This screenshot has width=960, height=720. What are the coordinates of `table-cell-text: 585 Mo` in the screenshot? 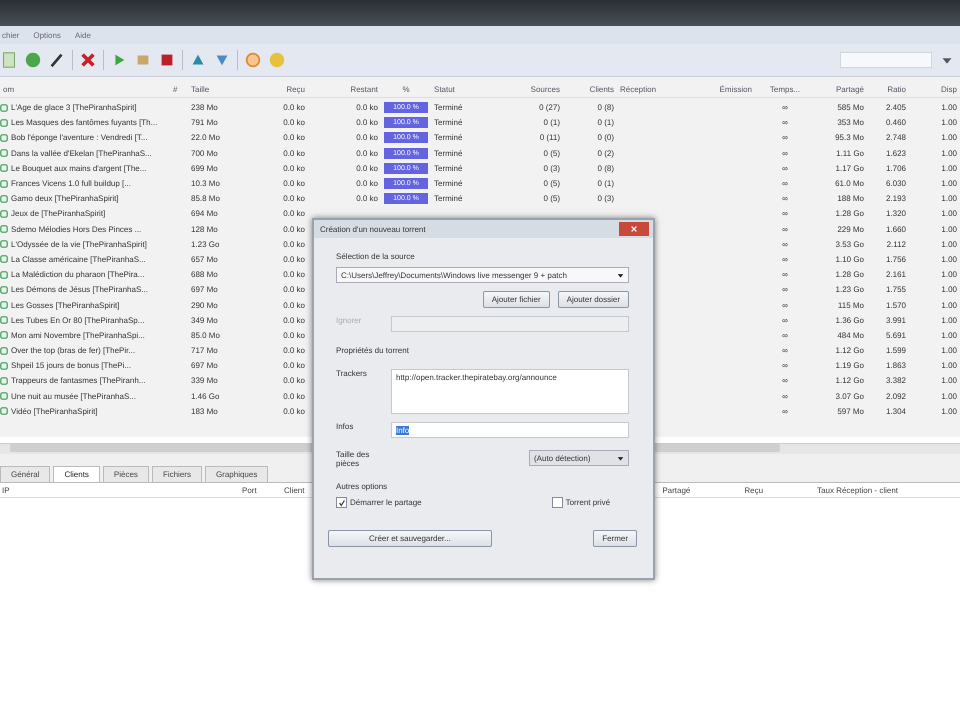 It's located at (850, 107).